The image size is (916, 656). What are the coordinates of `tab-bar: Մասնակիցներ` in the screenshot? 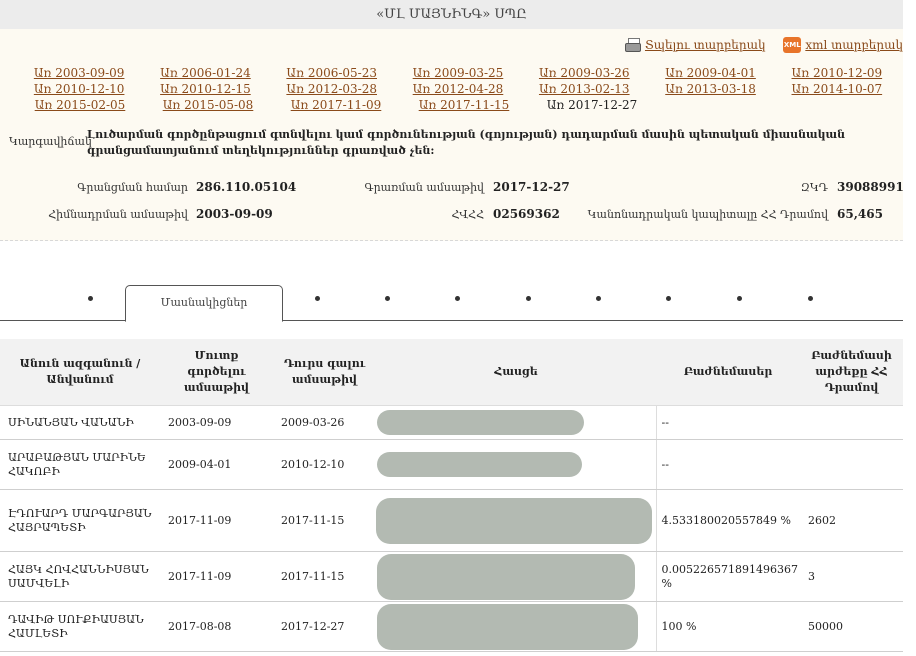 It's located at (451, 303).